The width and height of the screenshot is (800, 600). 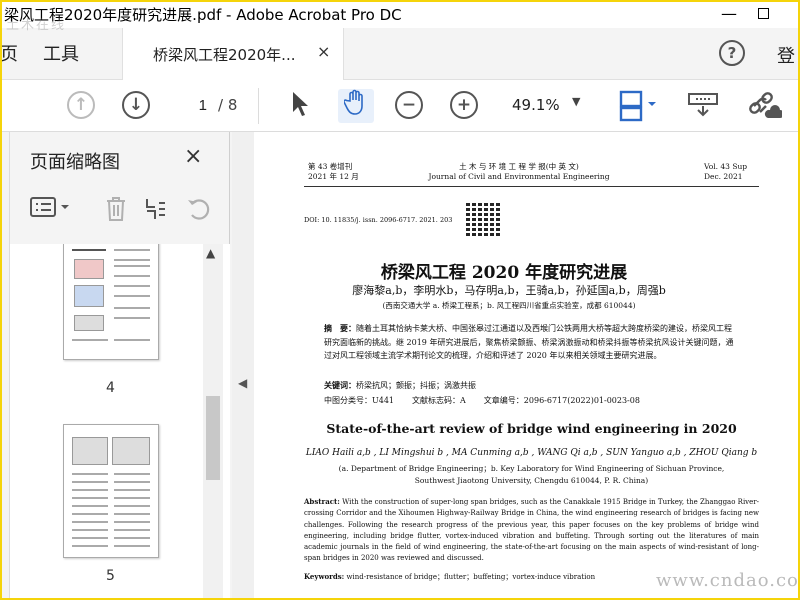 What do you see at coordinates (729, 14) in the screenshot?
I see `minimize-button: —` at bounding box center [729, 14].